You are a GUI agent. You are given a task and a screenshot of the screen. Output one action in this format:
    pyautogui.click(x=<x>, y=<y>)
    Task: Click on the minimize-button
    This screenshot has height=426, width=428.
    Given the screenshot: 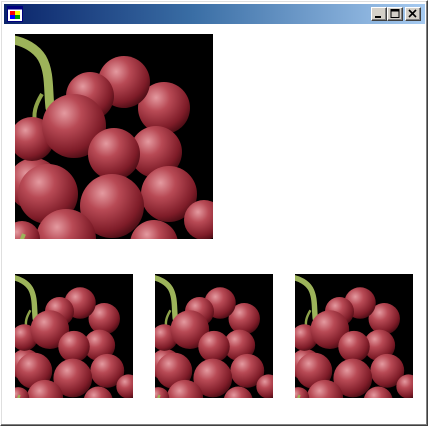 What is the action you would take?
    pyautogui.click(x=379, y=14)
    